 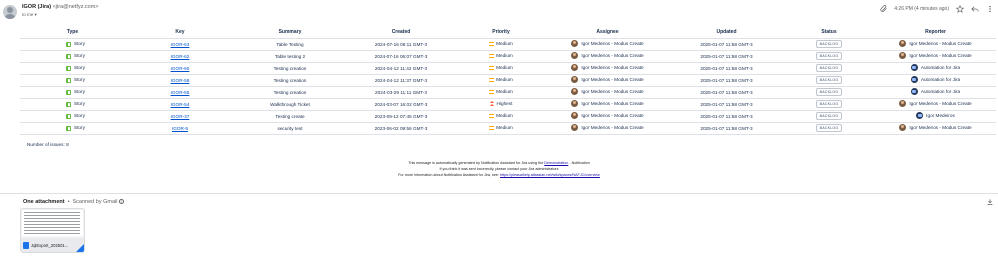 What do you see at coordinates (935, 115) in the screenshot?
I see `cell-reporter: Igor Medeiros` at bounding box center [935, 115].